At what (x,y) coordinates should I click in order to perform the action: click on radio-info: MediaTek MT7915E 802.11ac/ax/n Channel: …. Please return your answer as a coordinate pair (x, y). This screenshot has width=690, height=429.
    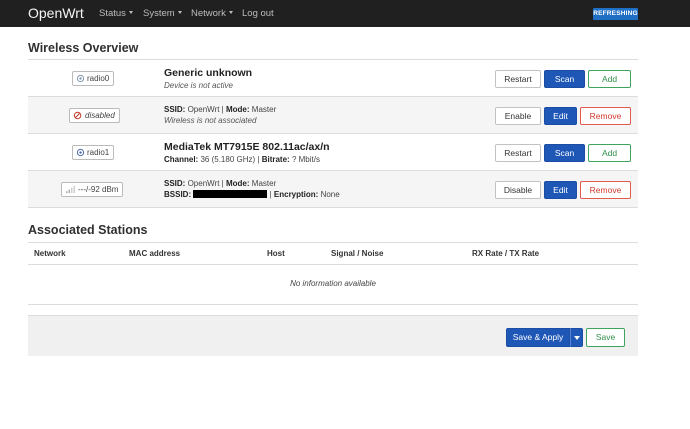
    Looking at the image, I should click on (324, 153).